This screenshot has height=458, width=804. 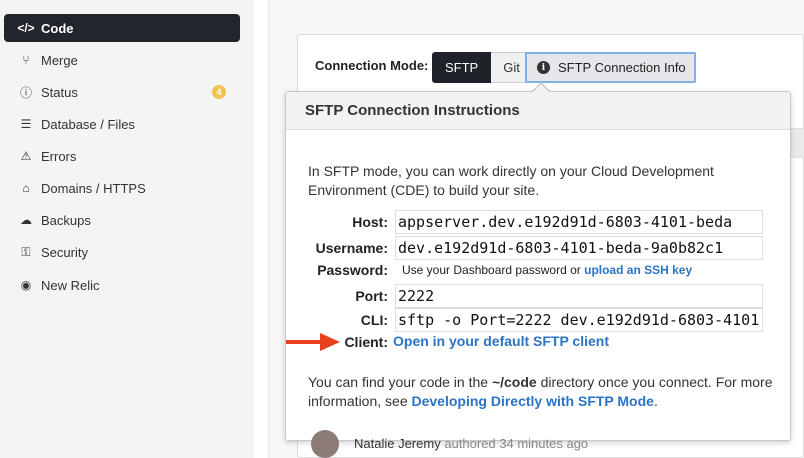 I want to click on connection-mode-toggle: SFTP Git, so click(x=482, y=67).